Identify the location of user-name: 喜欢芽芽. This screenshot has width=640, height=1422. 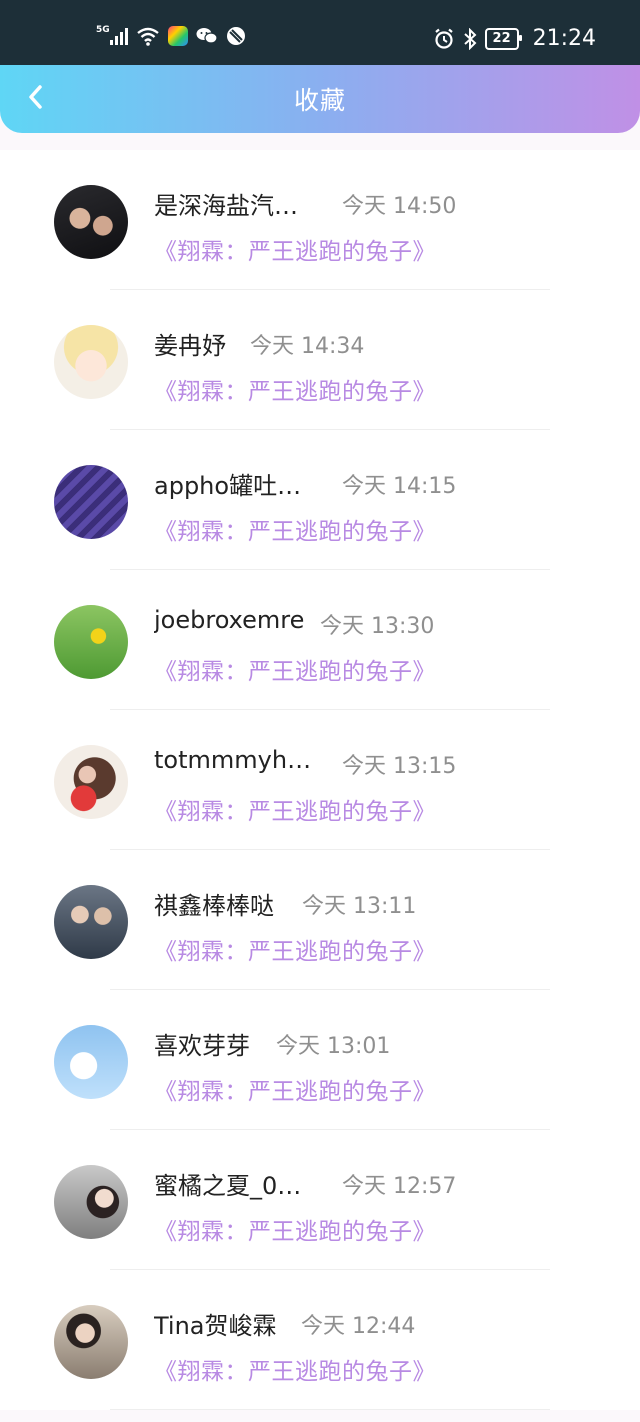
(202, 1046).